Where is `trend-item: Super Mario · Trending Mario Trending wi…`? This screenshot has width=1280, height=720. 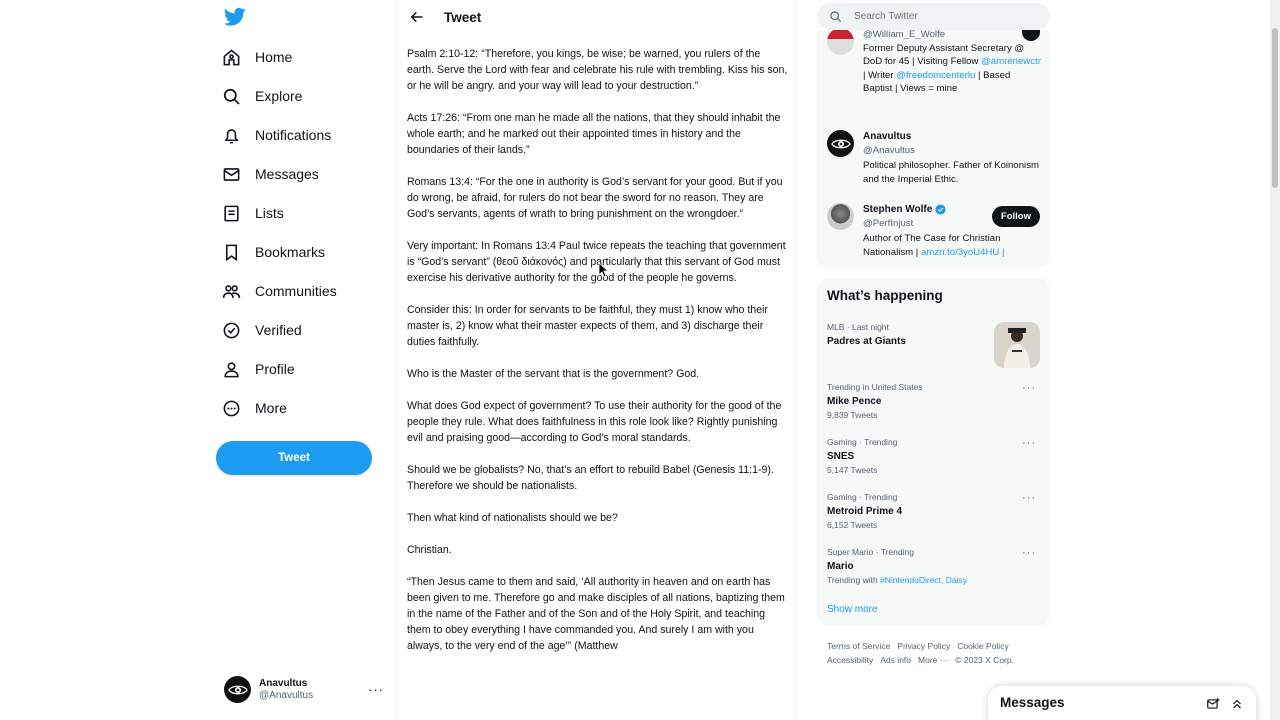 trend-item: Super Mario · Trending Mario Trending wi… is located at coordinates (933, 566).